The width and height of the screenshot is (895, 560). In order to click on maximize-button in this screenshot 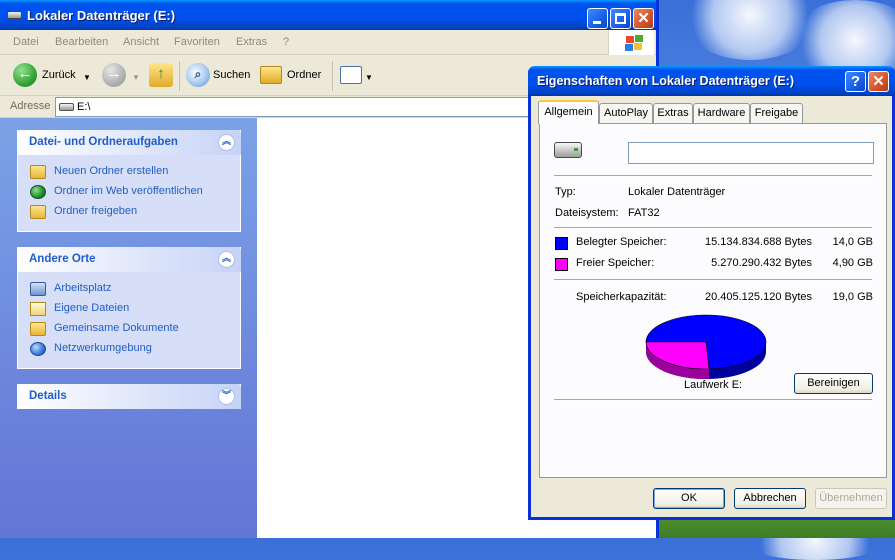, I will do `click(620, 18)`.